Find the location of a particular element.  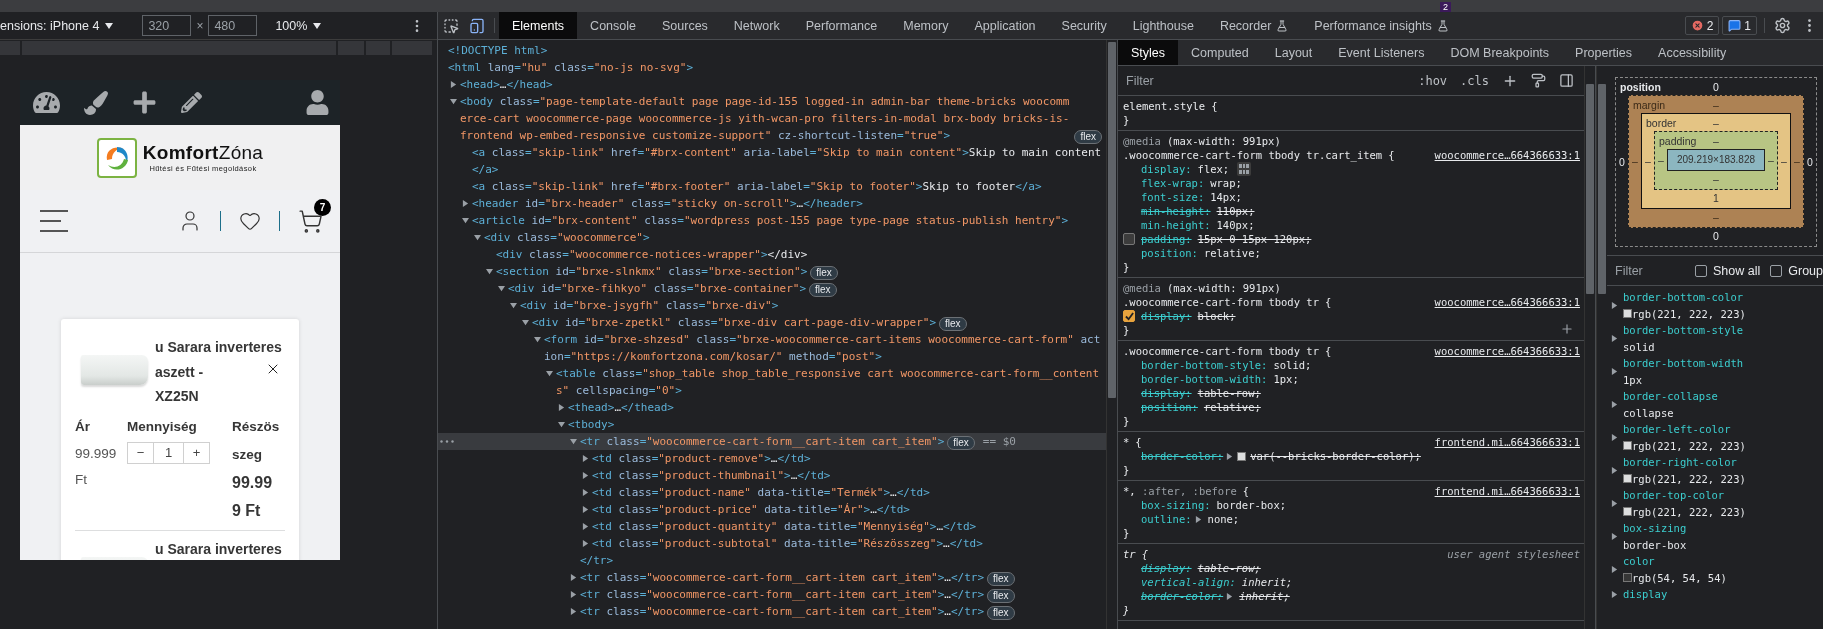

panel-tab: Lighthouse is located at coordinates (1163, 25).